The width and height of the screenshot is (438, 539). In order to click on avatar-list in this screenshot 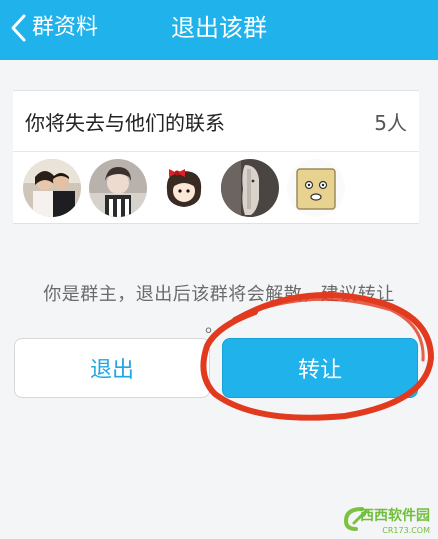, I will do `click(216, 187)`.